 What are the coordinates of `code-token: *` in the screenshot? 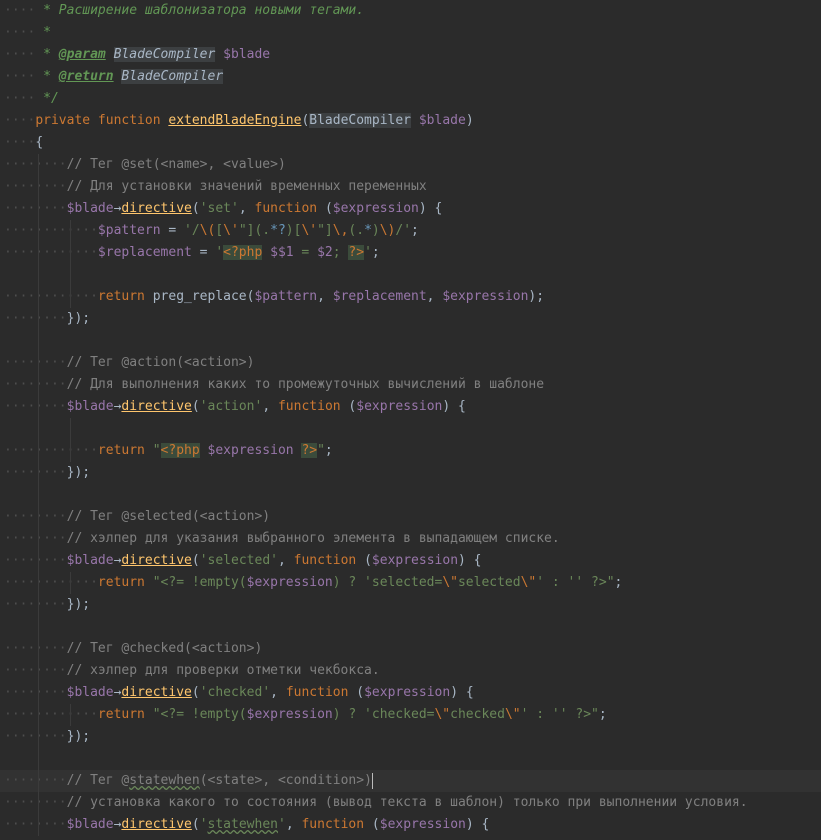 It's located at (43, 32).